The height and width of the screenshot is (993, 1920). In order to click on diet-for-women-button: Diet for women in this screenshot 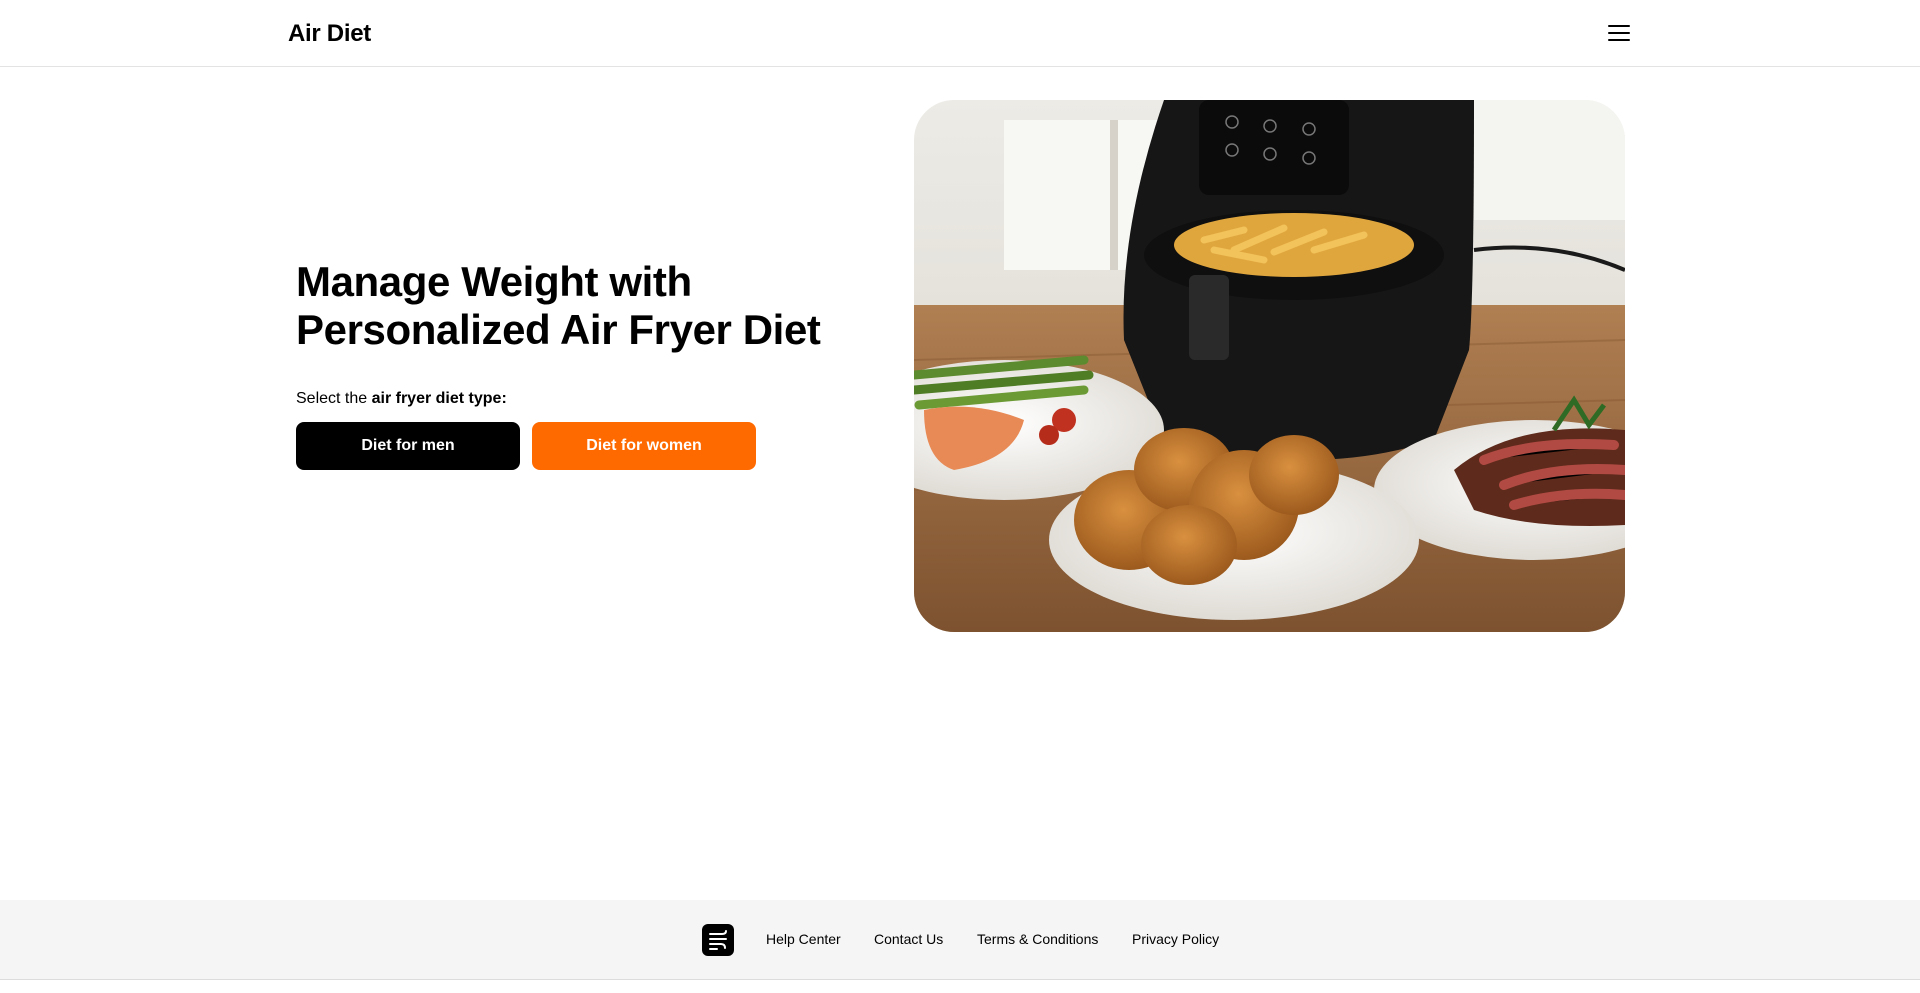, I will do `click(644, 446)`.